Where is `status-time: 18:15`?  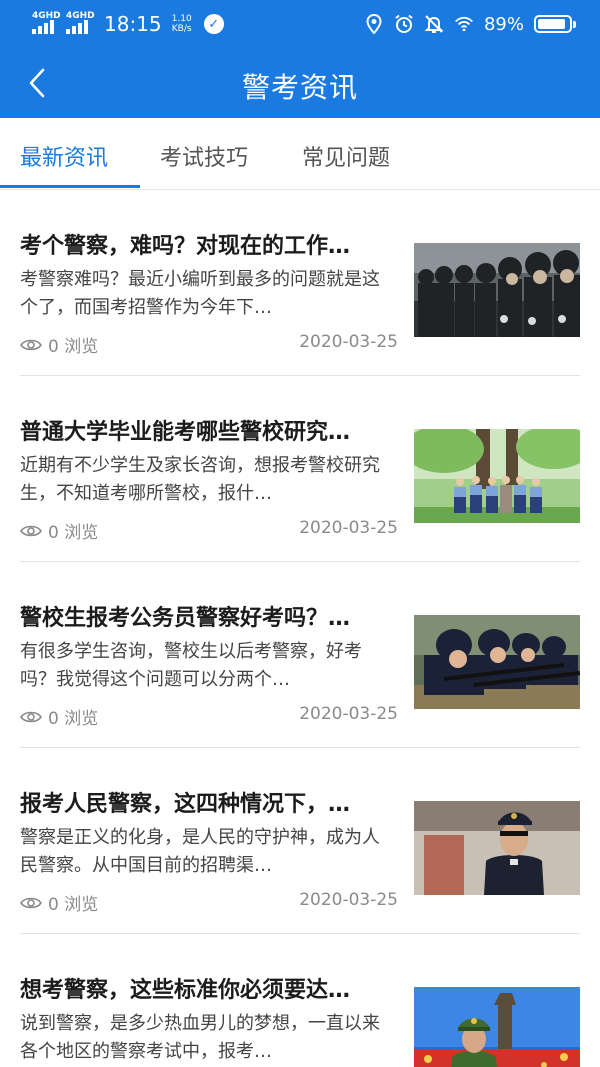
status-time: 18:15 is located at coordinates (133, 24).